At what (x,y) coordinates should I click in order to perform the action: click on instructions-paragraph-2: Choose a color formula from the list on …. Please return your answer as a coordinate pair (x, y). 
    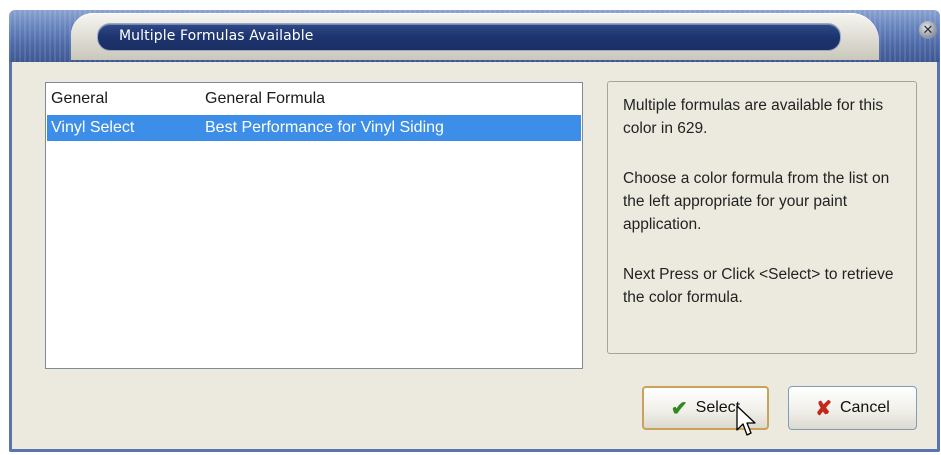
    Looking at the image, I should click on (756, 201).